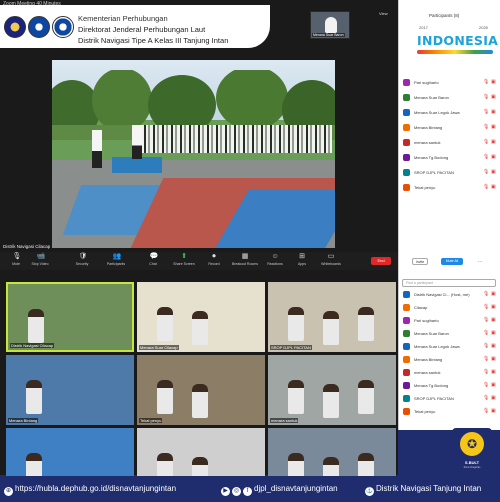 Image resolution: width=500 pixels, height=502 pixels. What do you see at coordinates (442, 294) in the screenshot?
I see `participant-name: Distrik Navigasi Ci... (Host, me)` at bounding box center [442, 294].